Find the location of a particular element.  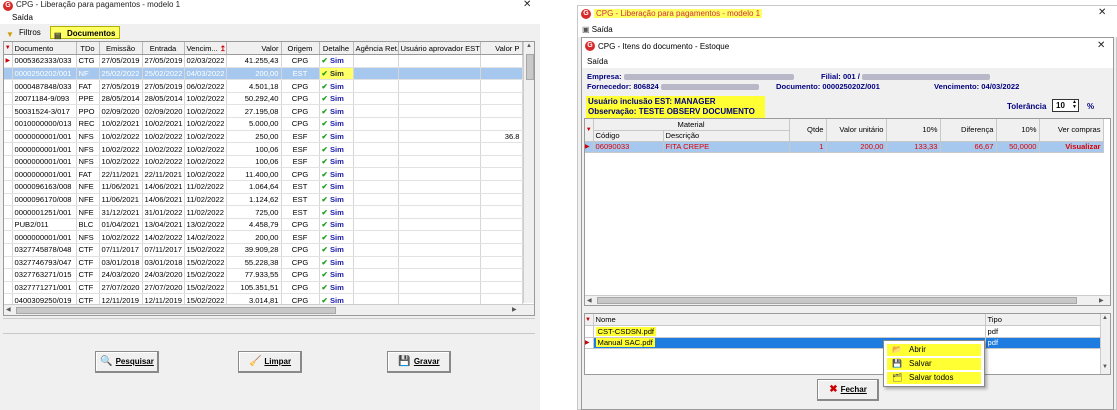

col-agencia: Agência Ret. is located at coordinates (376, 49).